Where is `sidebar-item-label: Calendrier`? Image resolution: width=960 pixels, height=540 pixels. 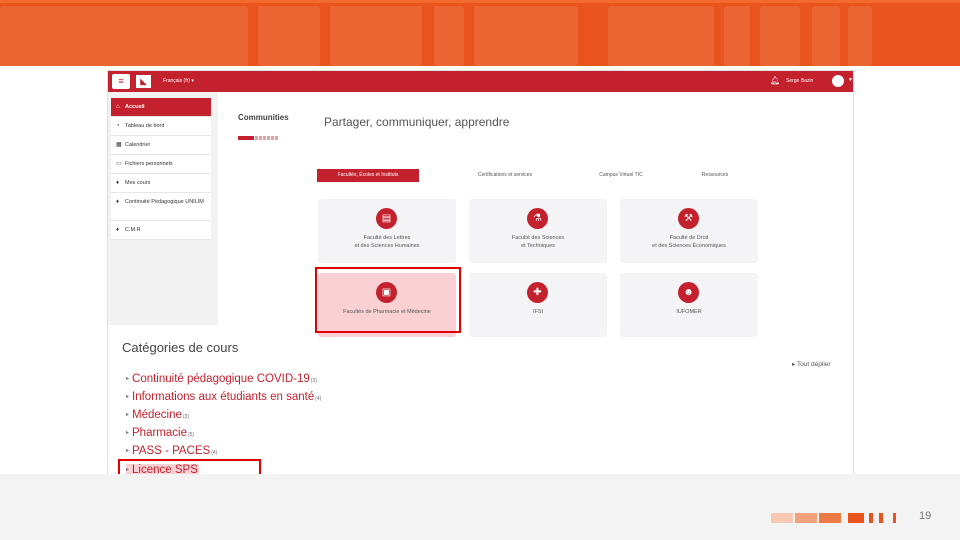 sidebar-item-label: Calendrier is located at coordinates (138, 145).